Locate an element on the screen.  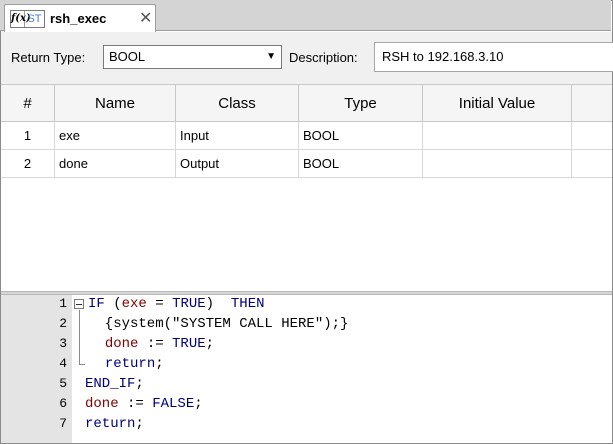
line-number: 6 is located at coordinates (63, 403).